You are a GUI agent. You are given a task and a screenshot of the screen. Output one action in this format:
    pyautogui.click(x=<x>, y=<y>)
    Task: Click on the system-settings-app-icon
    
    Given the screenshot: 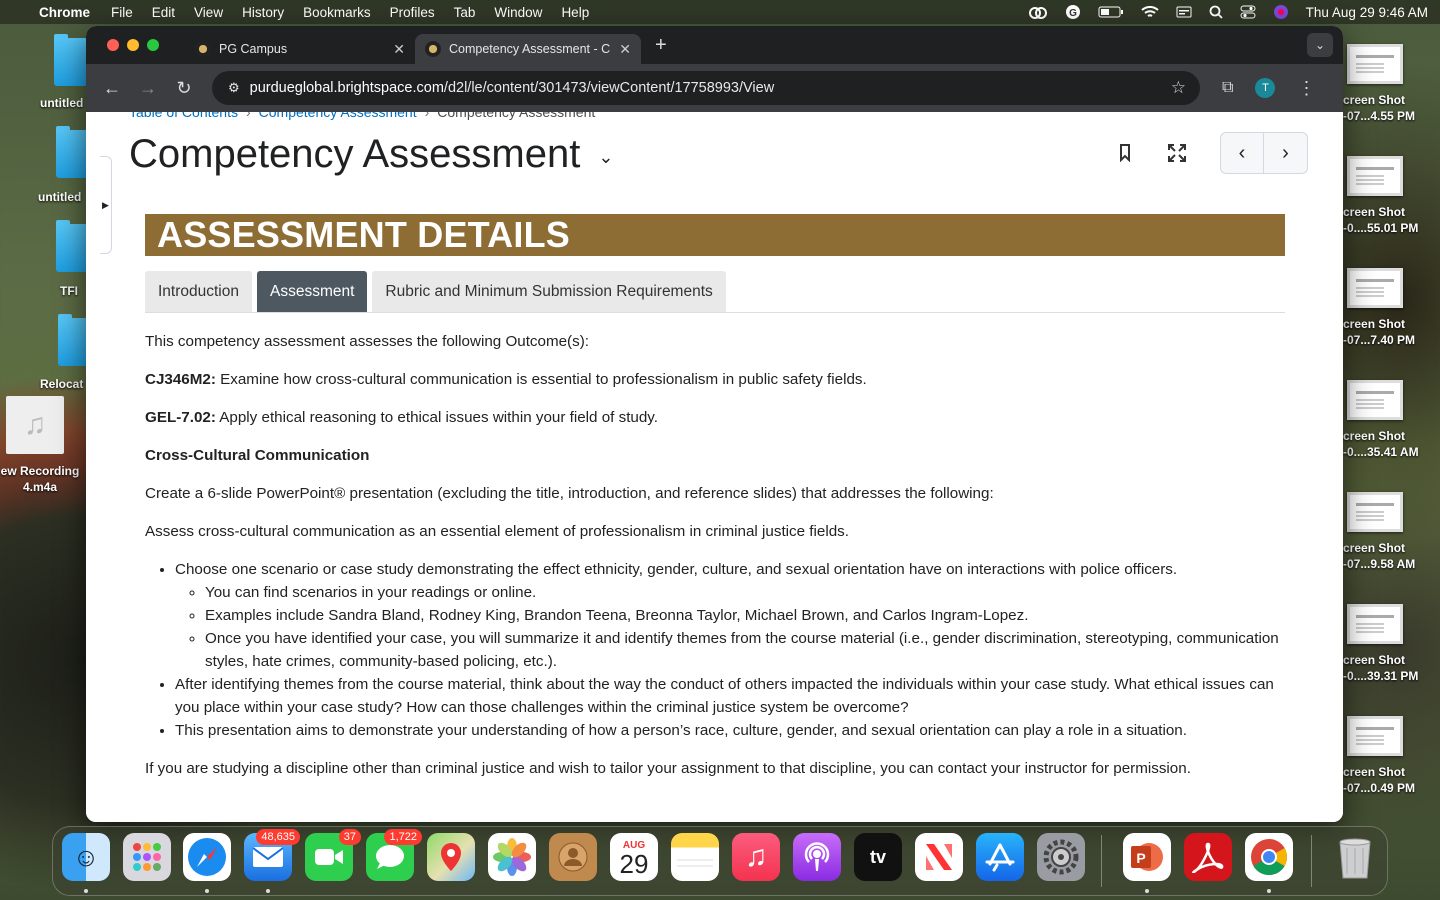 What is the action you would take?
    pyautogui.click(x=1061, y=857)
    